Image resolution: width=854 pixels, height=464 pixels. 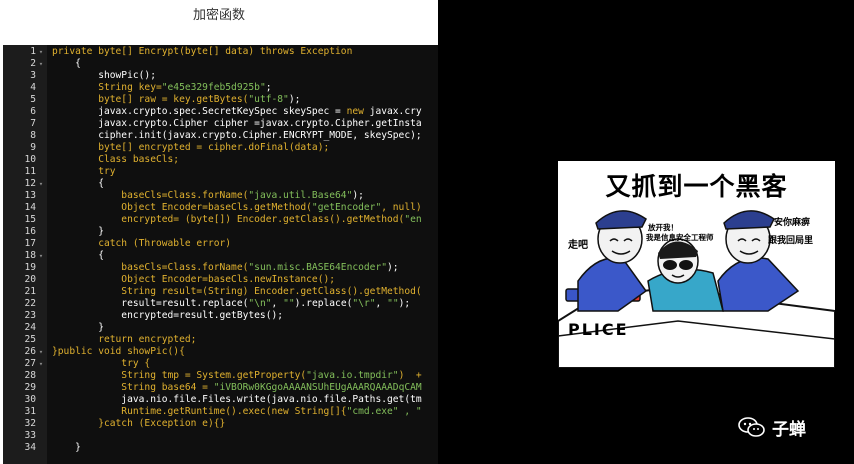 I want to click on code-text: Class baseCls;, so click(x=115, y=160).